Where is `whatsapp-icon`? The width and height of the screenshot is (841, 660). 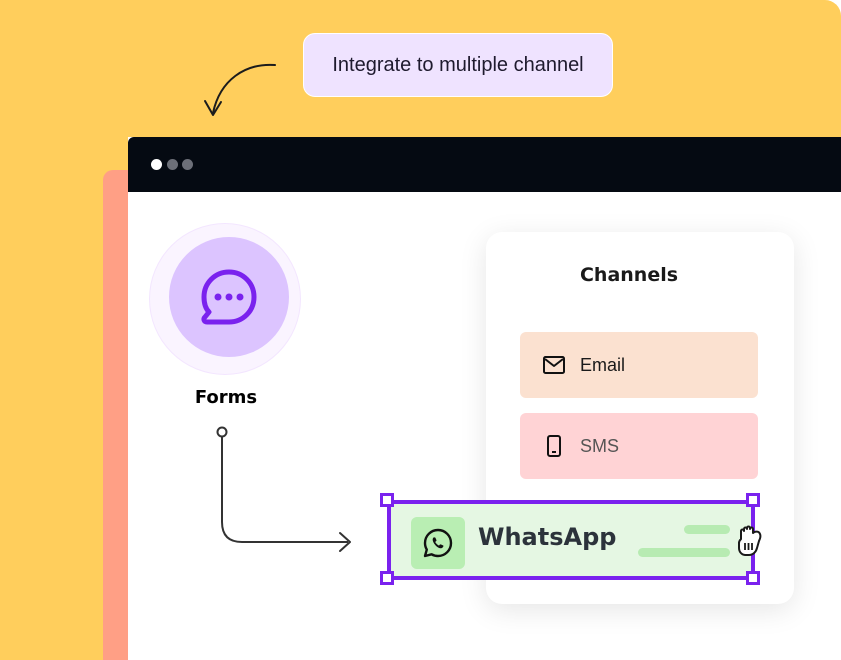
whatsapp-icon is located at coordinates (438, 543).